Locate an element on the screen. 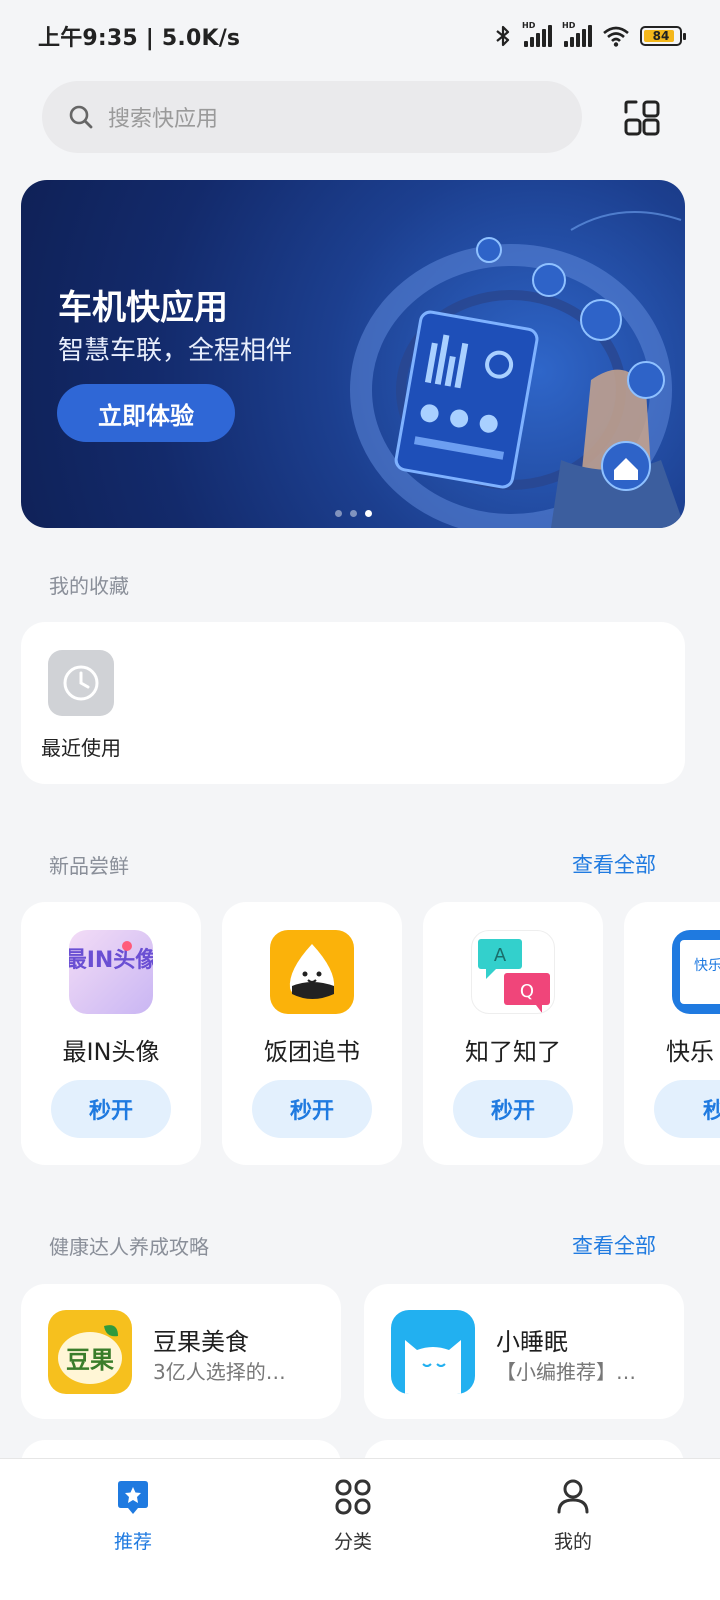 The image size is (720, 1600). svg-text: 最IN头像 is located at coordinates (111, 960).